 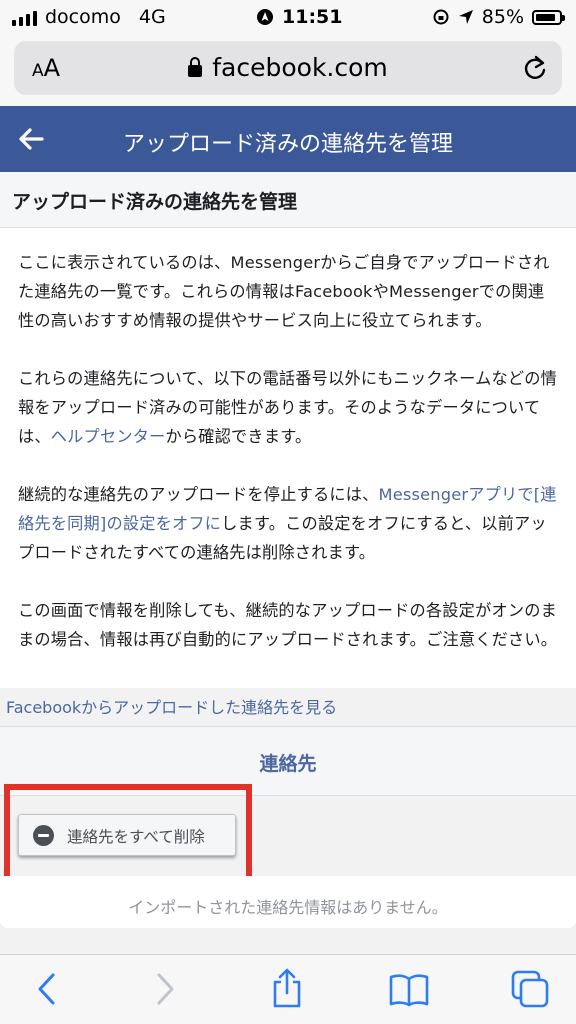 I want to click on bookmarks-icon, so click(x=409, y=990).